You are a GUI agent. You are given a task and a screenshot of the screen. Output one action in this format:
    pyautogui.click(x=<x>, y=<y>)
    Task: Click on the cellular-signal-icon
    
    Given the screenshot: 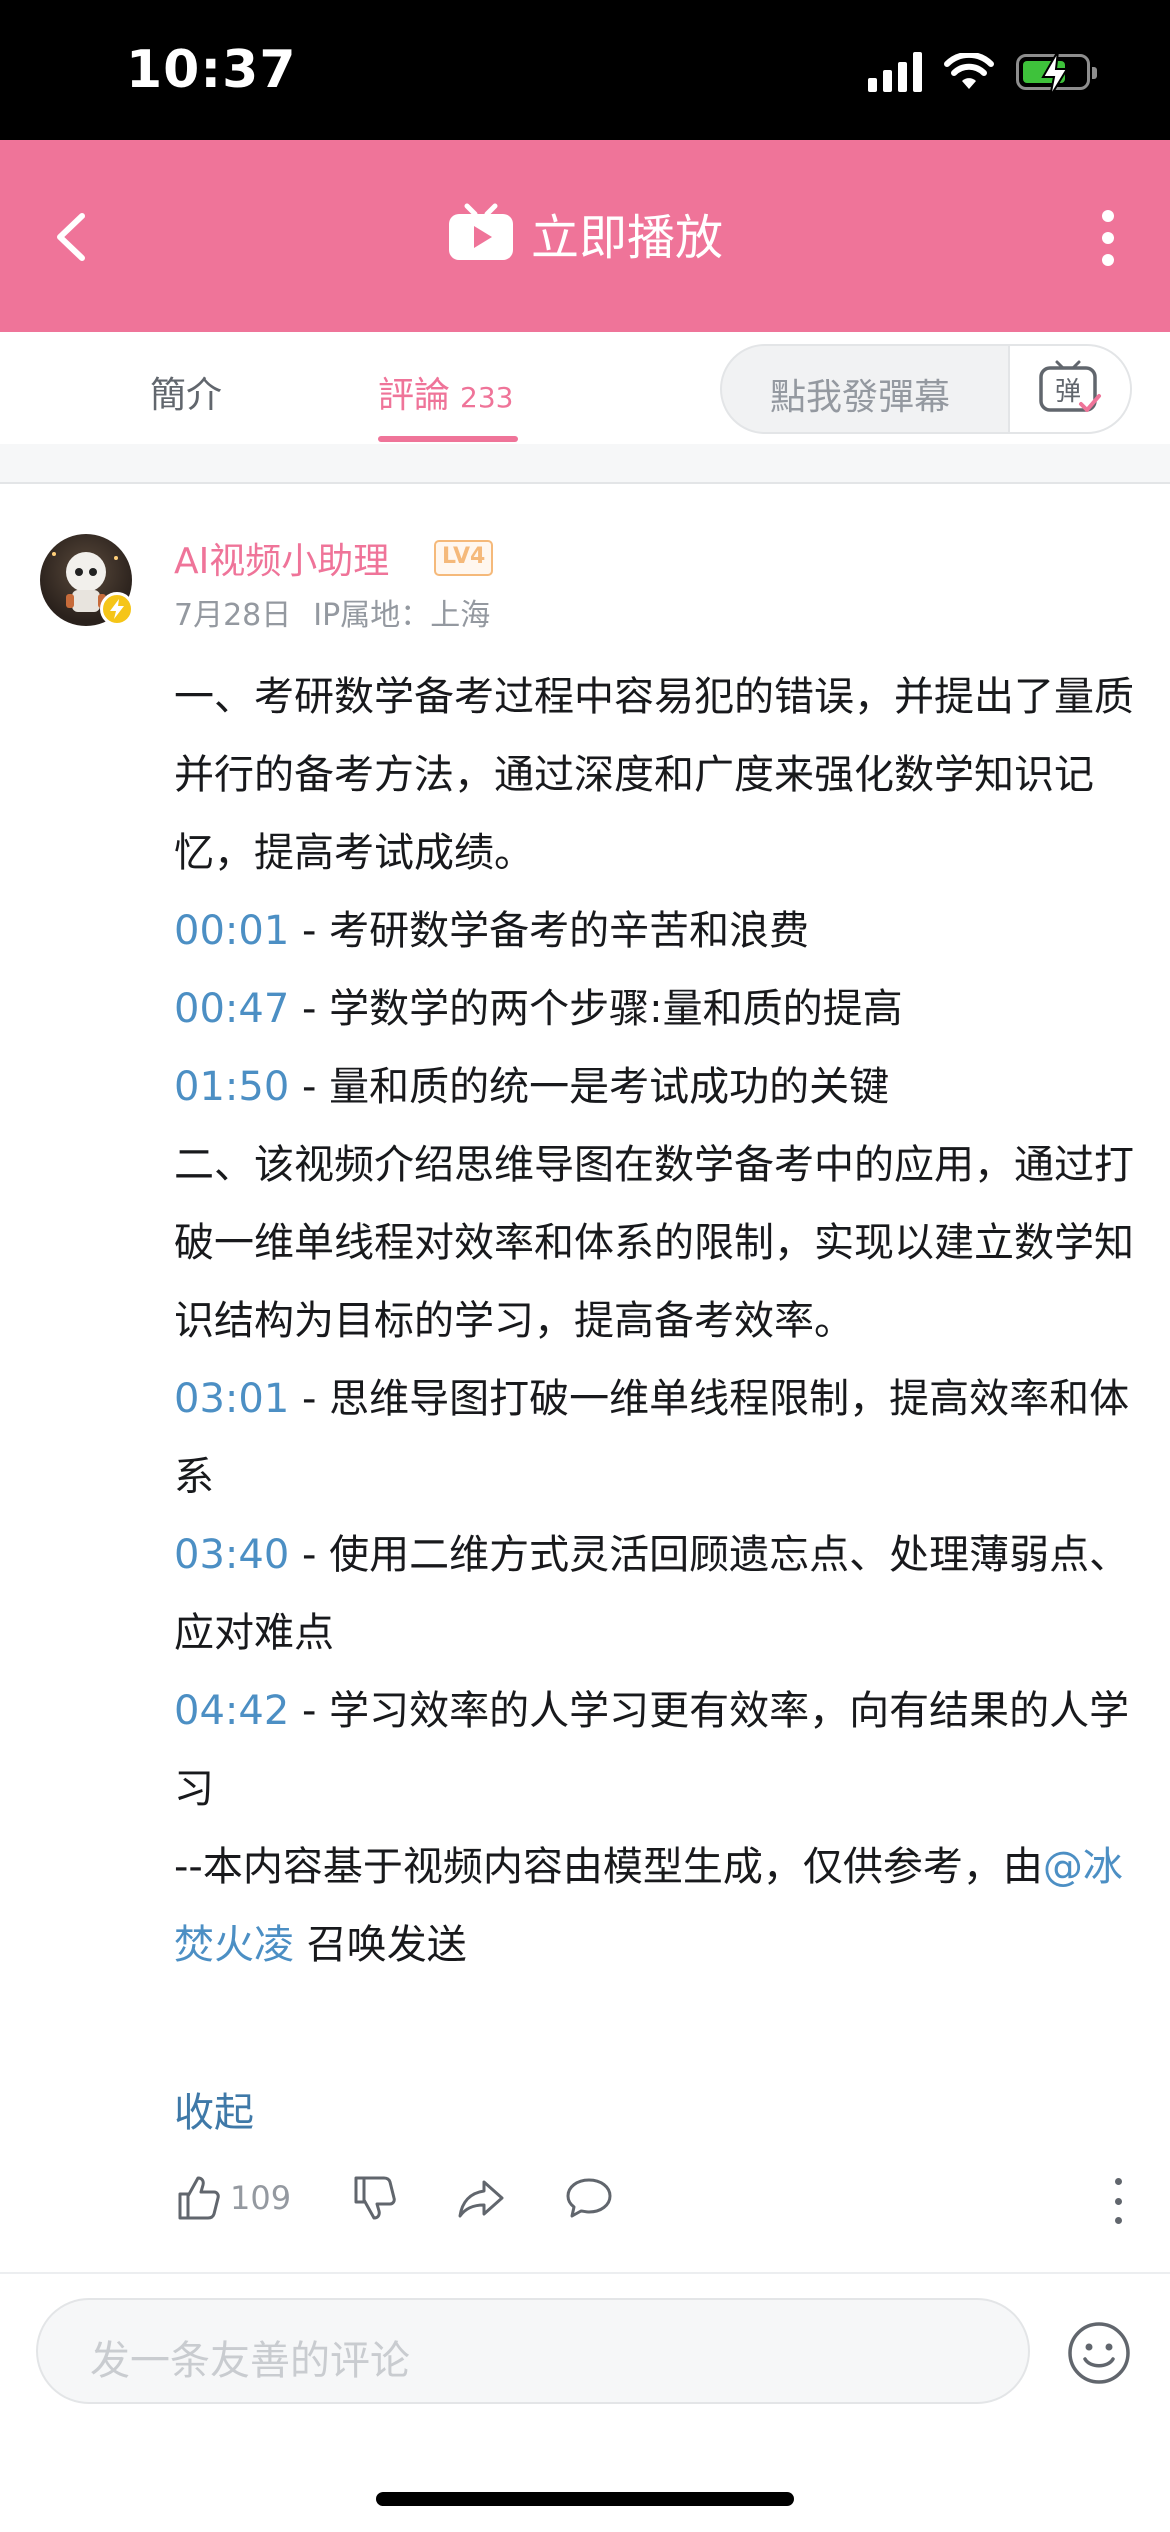 What is the action you would take?
    pyautogui.click(x=895, y=72)
    